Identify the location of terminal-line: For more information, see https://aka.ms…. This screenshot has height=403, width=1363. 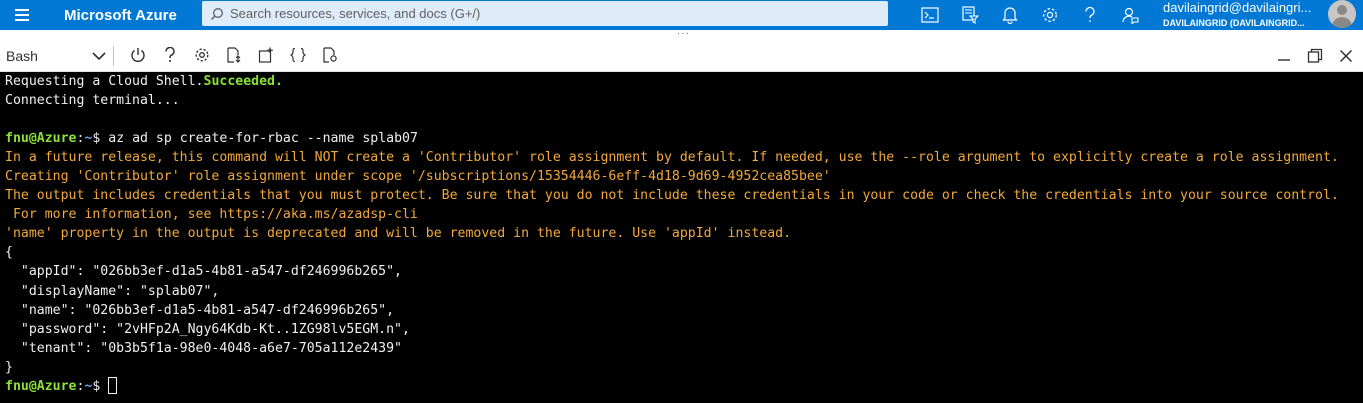
(684, 214).